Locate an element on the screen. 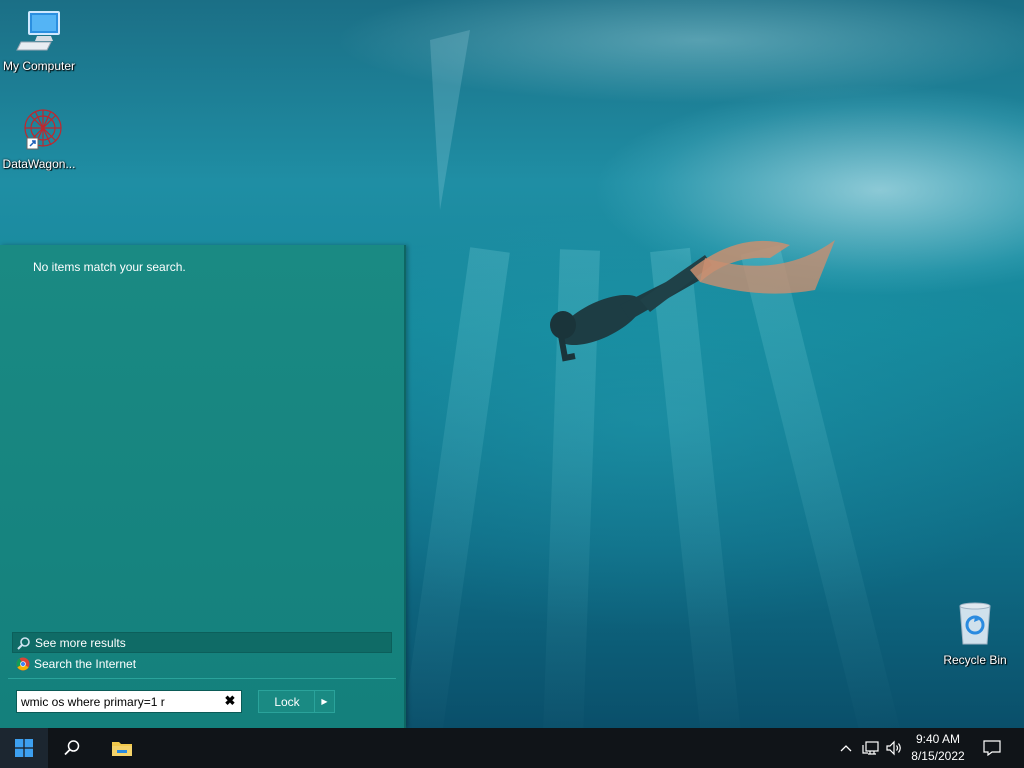  see-more-results-label: See more results is located at coordinates (80, 642).